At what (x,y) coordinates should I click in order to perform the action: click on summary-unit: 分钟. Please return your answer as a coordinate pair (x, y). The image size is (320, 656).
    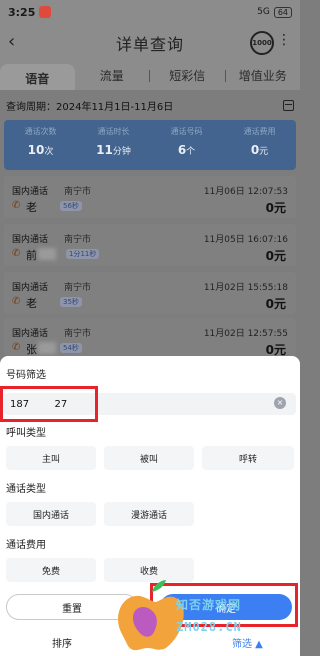
    Looking at the image, I should click on (121, 152).